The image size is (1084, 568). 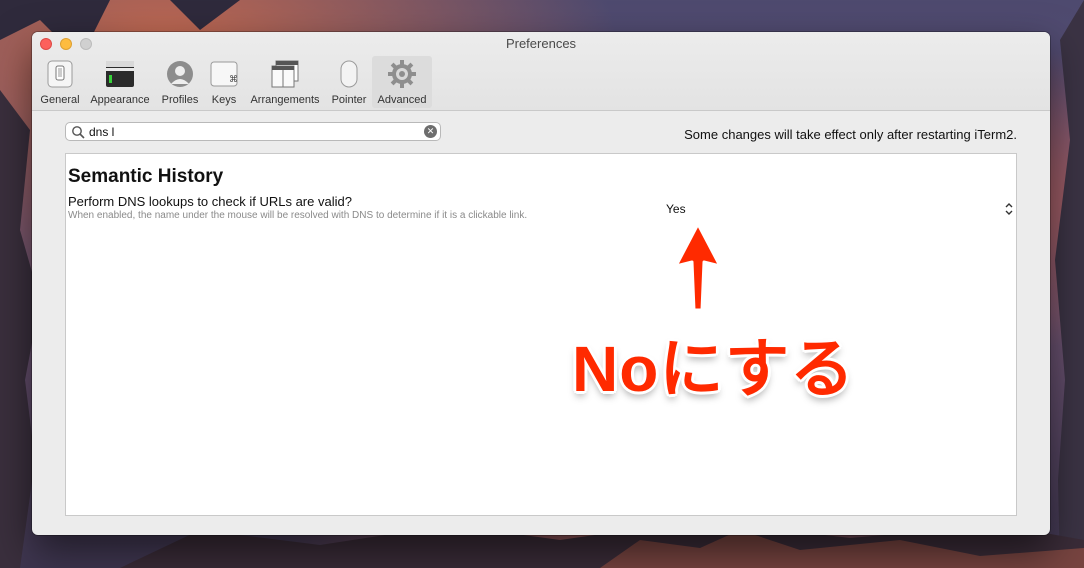 What do you see at coordinates (676, 209) in the screenshot?
I see `dns-lookup-value: Yes` at bounding box center [676, 209].